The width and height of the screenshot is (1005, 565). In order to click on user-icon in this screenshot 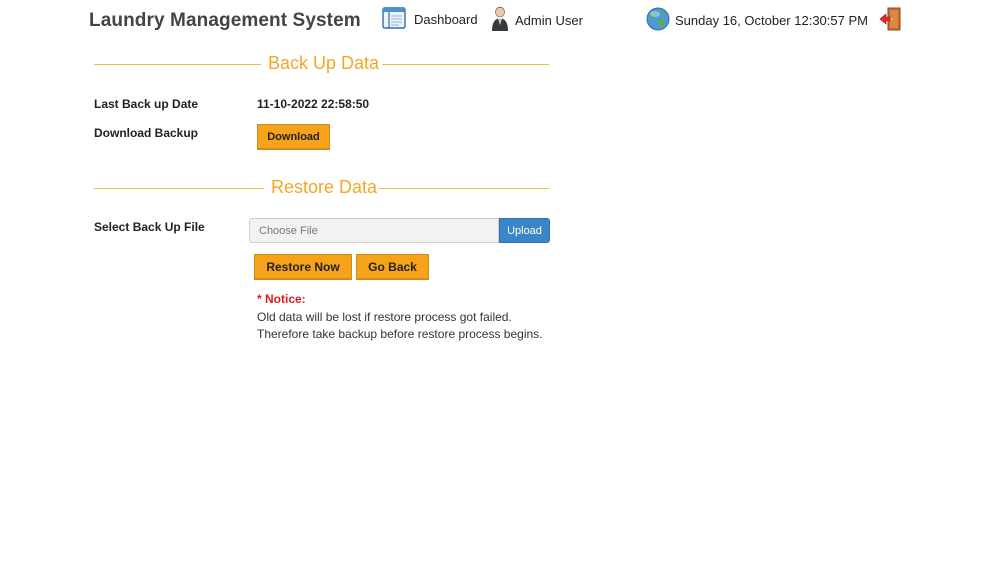, I will do `click(500, 20)`.